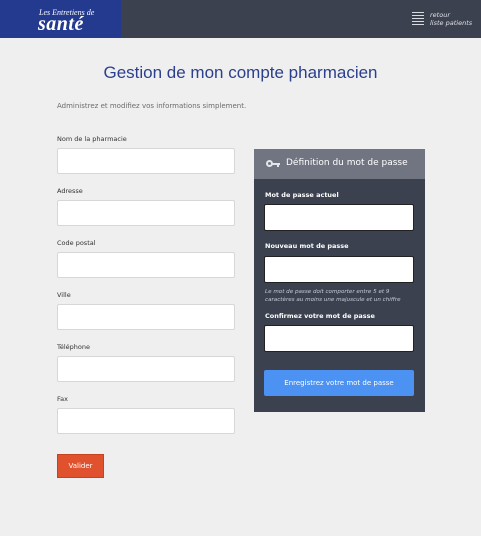  Describe the element at coordinates (320, 316) in the screenshot. I see `confirm-password-label: Confirmez votre mot de passe` at that location.